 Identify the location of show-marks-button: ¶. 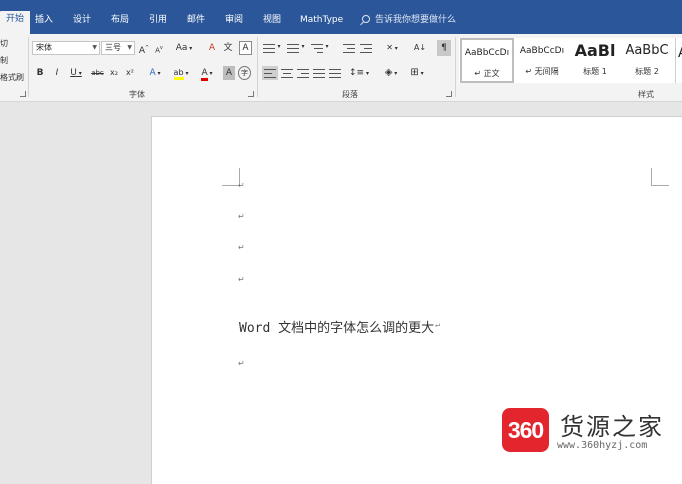
(444, 48).